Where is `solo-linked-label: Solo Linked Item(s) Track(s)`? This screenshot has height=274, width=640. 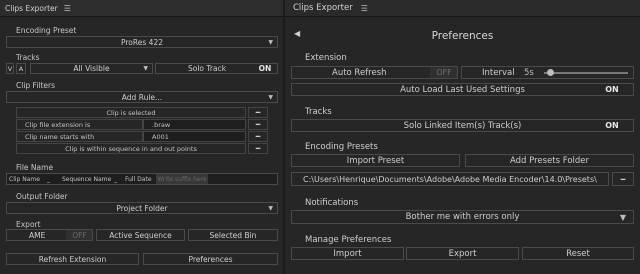 solo-linked-label: Solo Linked Item(s) Track(s) is located at coordinates (462, 125).